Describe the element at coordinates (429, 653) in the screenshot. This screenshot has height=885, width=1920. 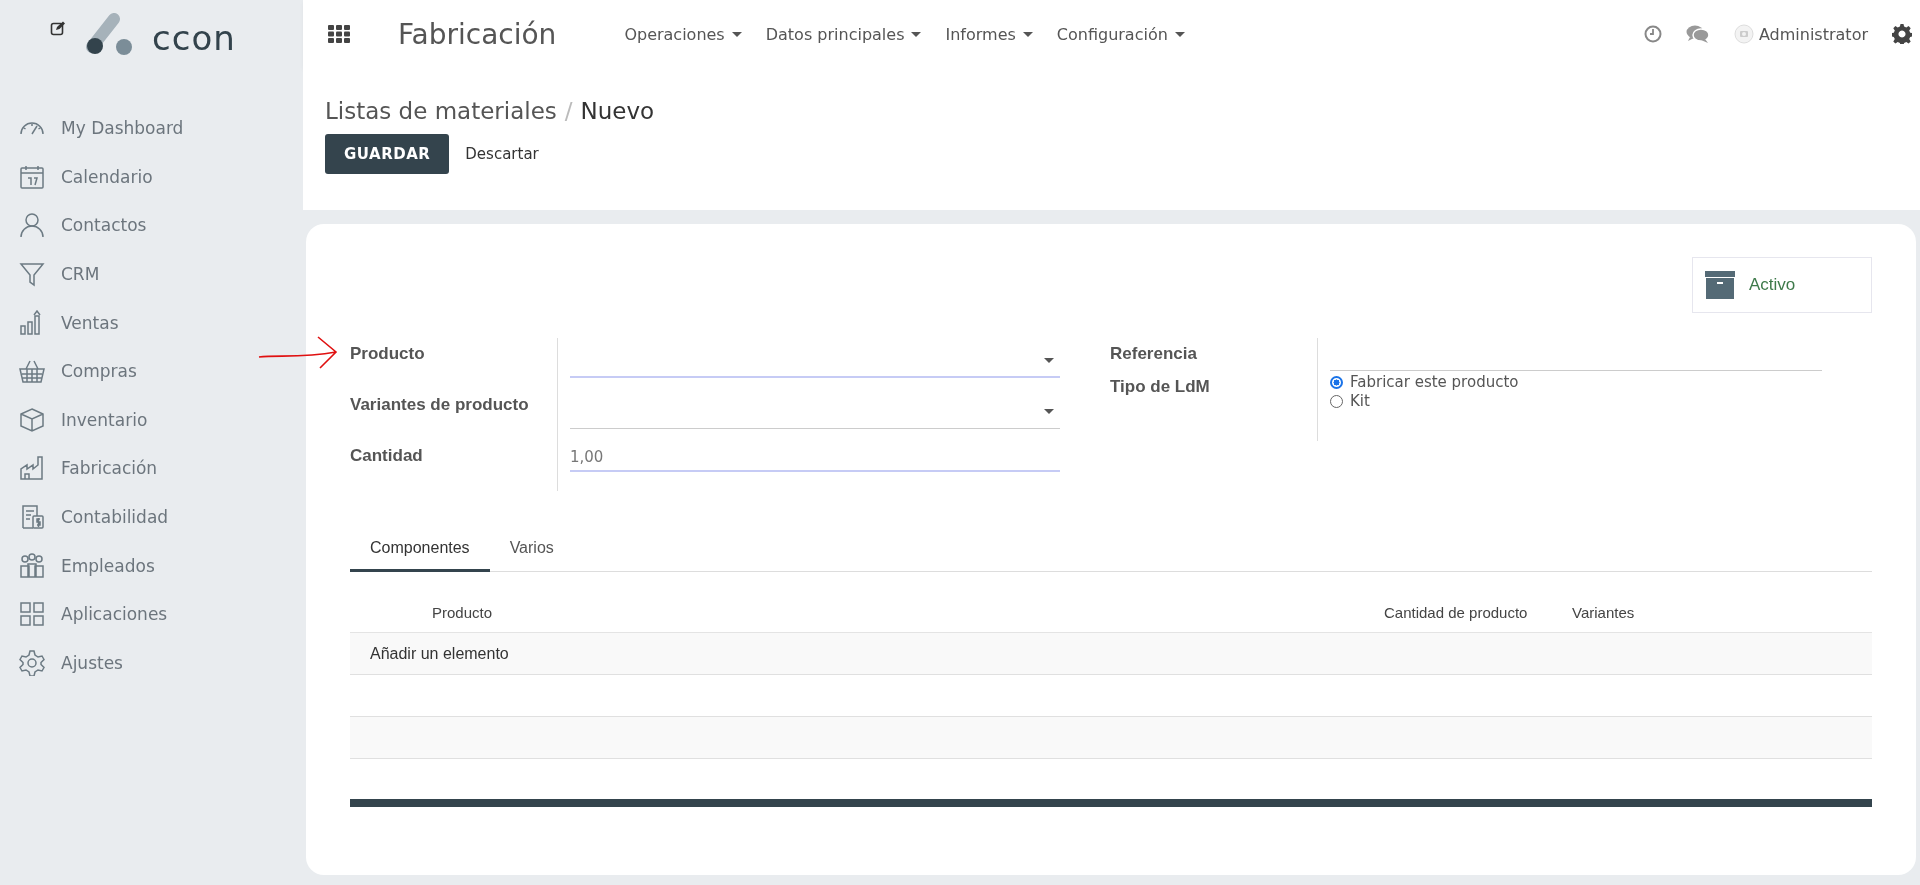
I see `add-line-link: Añadir un elemento` at that location.